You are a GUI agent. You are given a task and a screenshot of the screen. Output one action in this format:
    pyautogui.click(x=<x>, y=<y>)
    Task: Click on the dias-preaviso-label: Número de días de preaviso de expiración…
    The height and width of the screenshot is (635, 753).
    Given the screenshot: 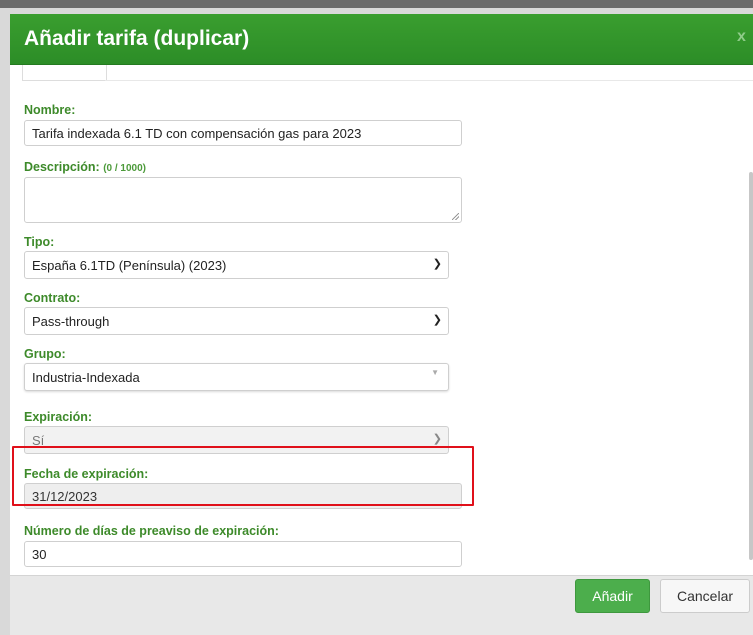 What is the action you would take?
    pyautogui.click(x=151, y=531)
    